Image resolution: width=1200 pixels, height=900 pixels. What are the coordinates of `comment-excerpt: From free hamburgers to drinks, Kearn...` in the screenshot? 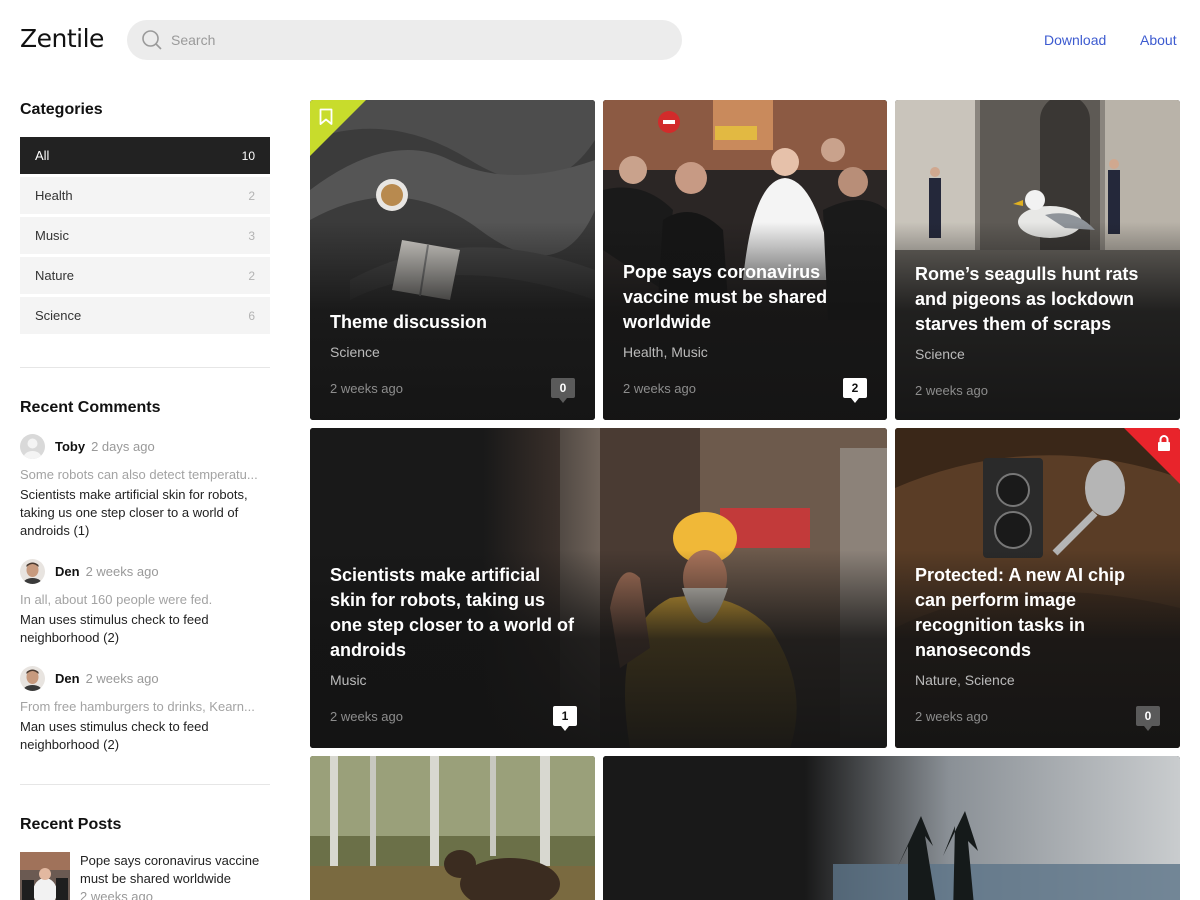 It's located at (145, 707).